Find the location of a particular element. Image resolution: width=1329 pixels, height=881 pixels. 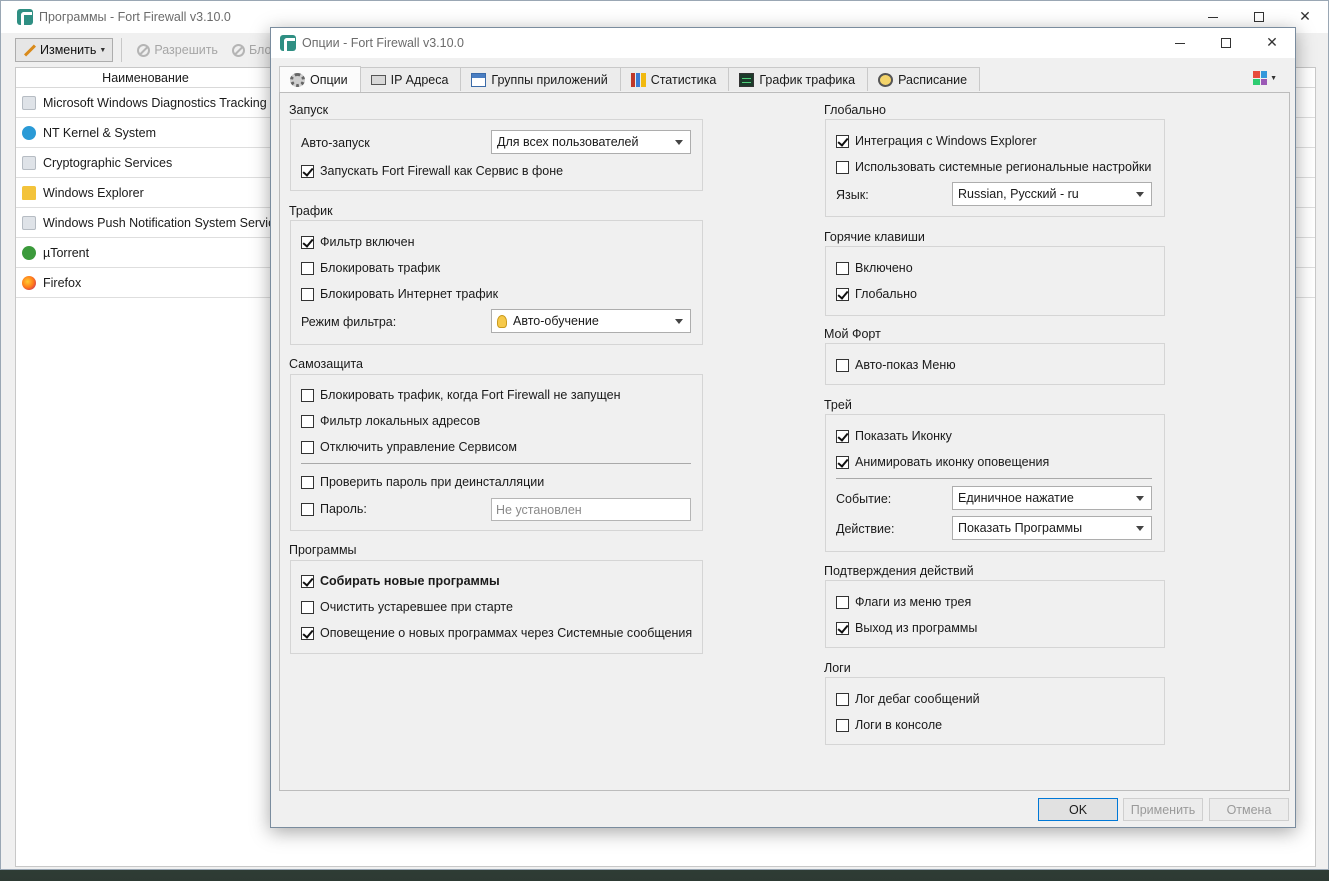

animate-icon-label: Анимировать иконку оповещения is located at coordinates (952, 462).